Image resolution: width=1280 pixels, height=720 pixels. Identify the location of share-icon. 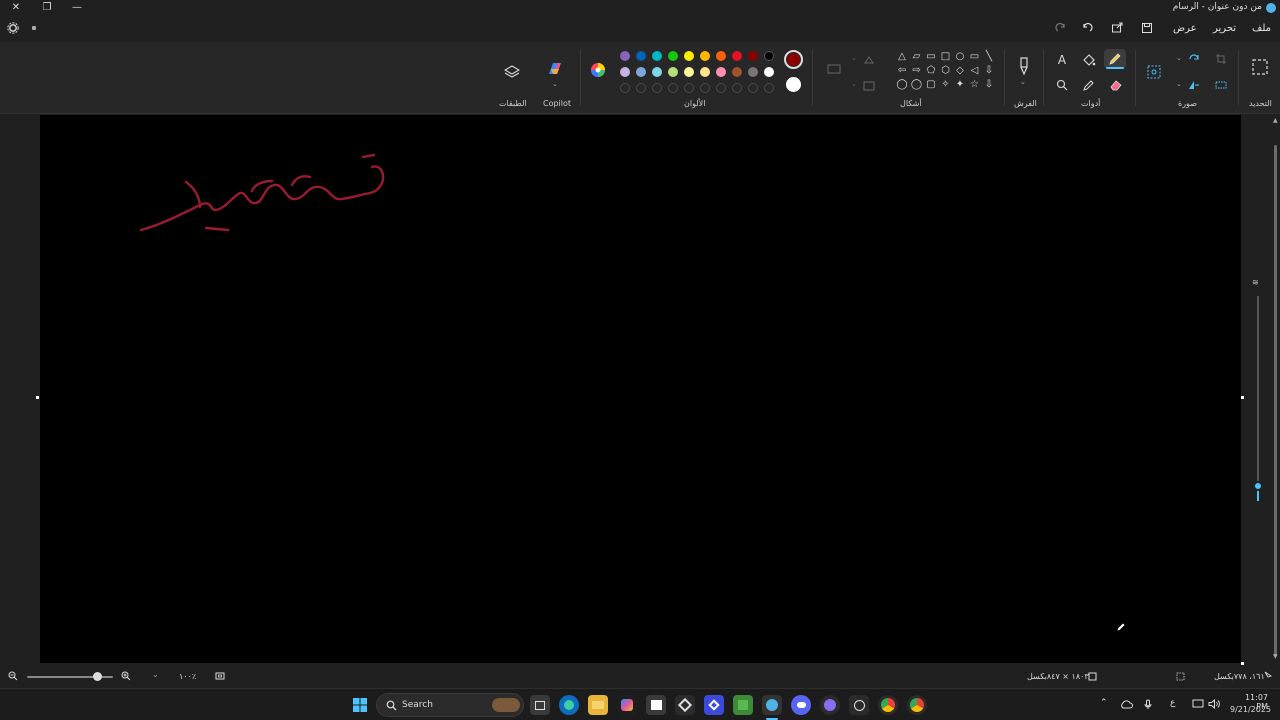
(1117, 28).